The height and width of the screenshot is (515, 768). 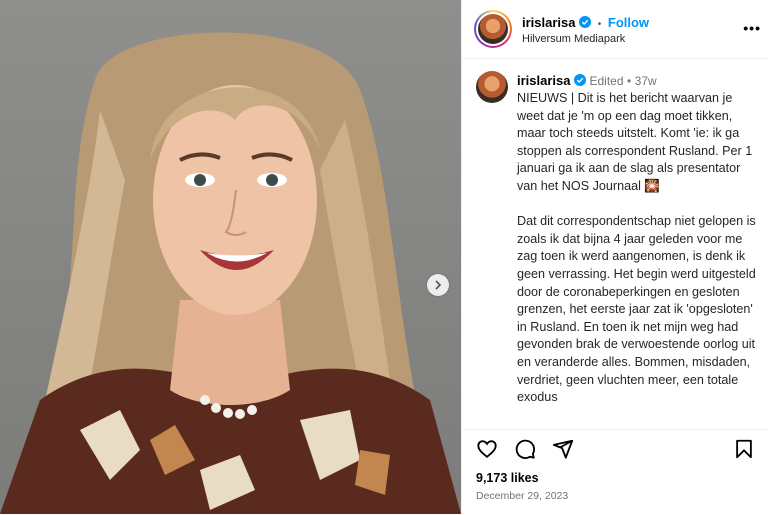 I want to click on caption-username: irislarisa, so click(x=544, y=80).